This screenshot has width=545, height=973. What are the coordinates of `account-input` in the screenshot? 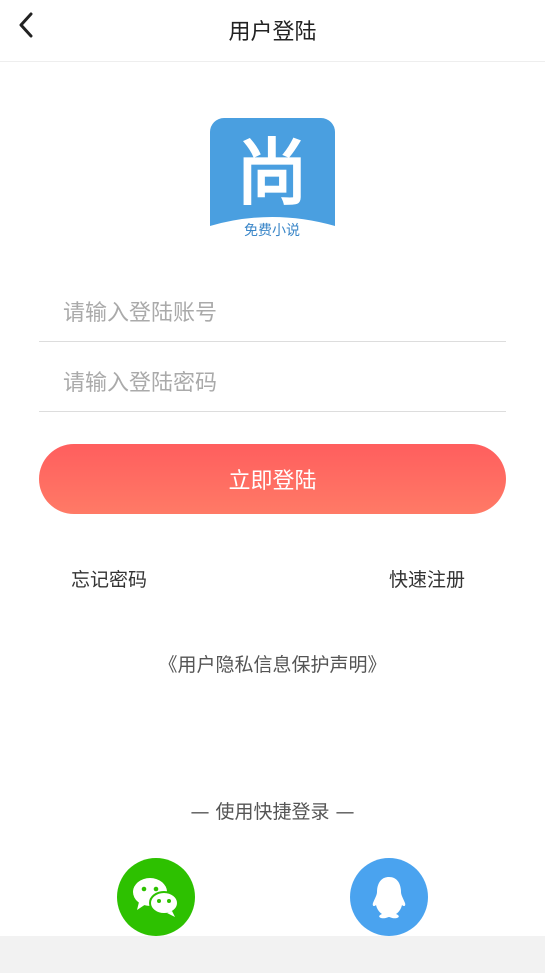 It's located at (272, 309).